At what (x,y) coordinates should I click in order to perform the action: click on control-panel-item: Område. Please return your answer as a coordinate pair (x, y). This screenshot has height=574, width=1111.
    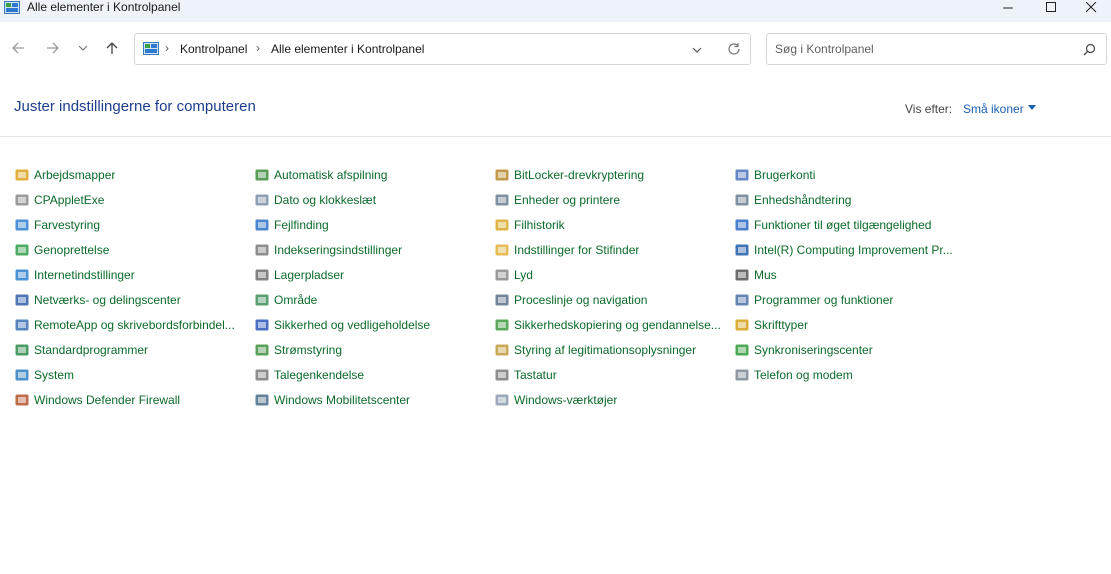
    Looking at the image, I should click on (371, 299).